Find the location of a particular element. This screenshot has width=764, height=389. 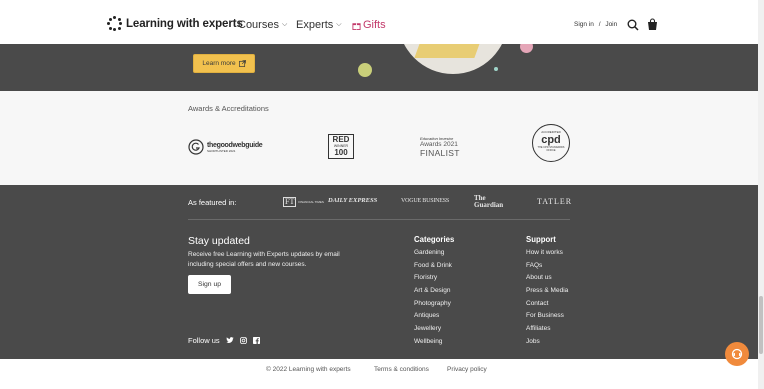

category-link: Wellbeing is located at coordinates (433, 344).